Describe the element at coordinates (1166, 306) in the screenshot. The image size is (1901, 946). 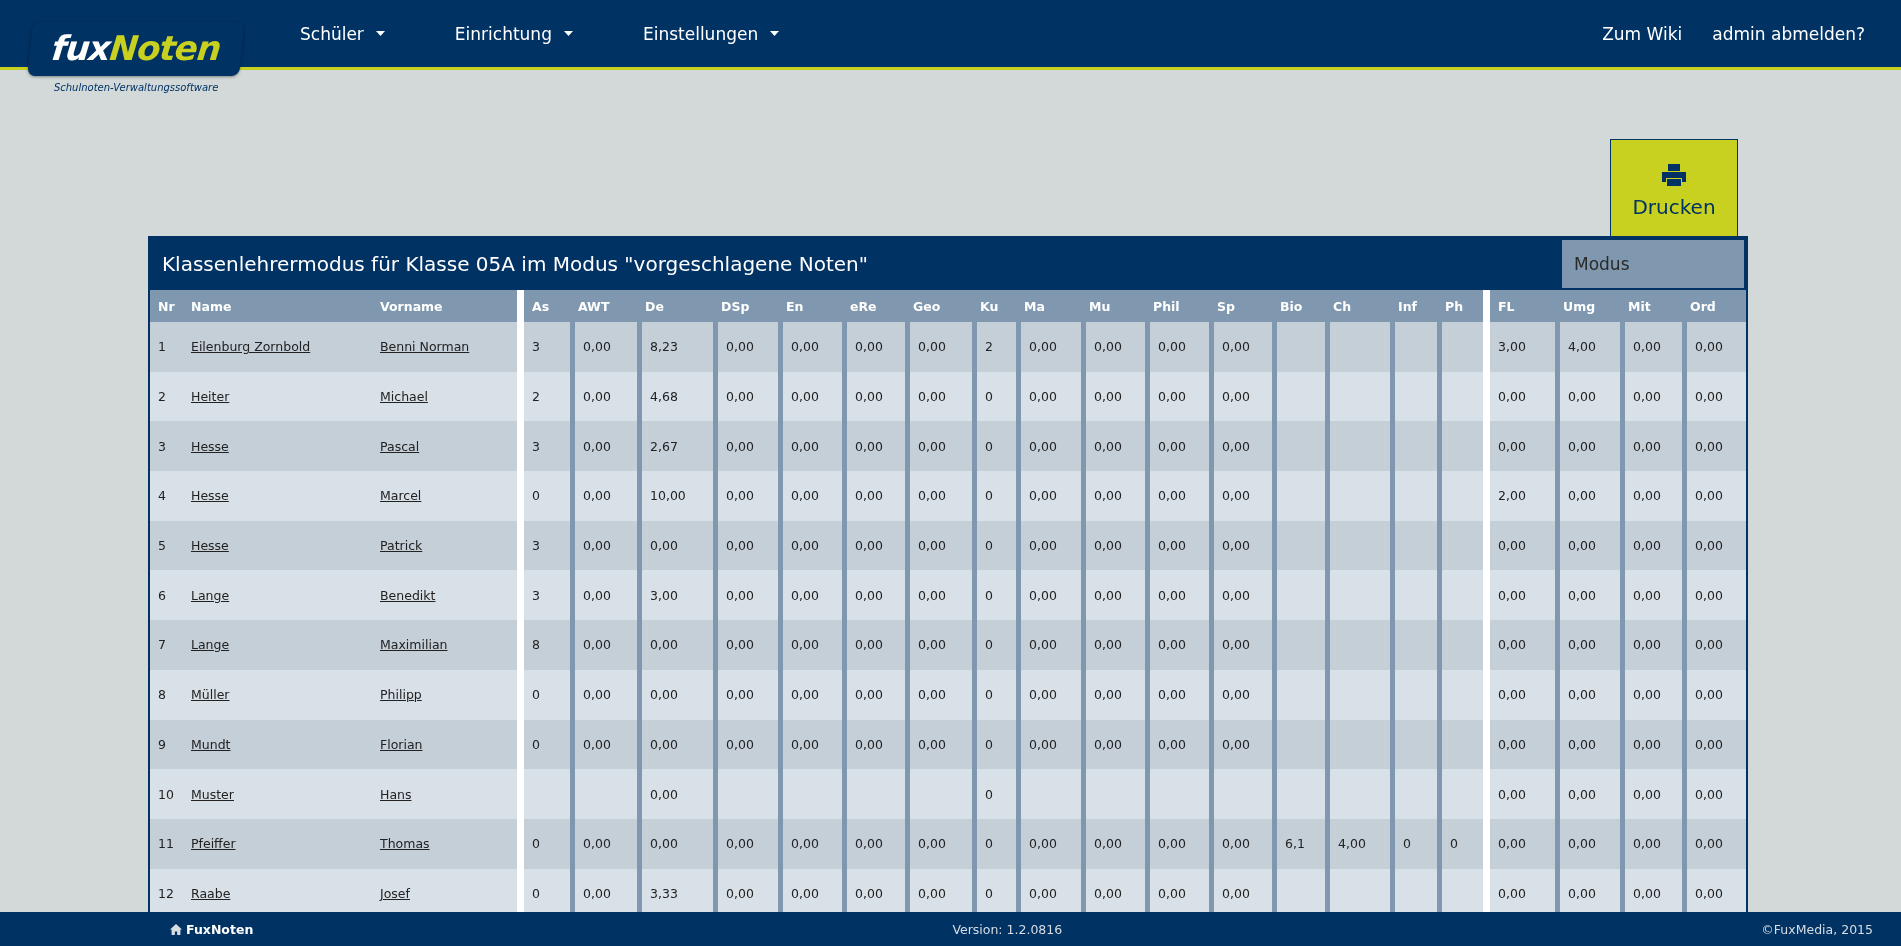
I see `column-header: Phil` at that location.